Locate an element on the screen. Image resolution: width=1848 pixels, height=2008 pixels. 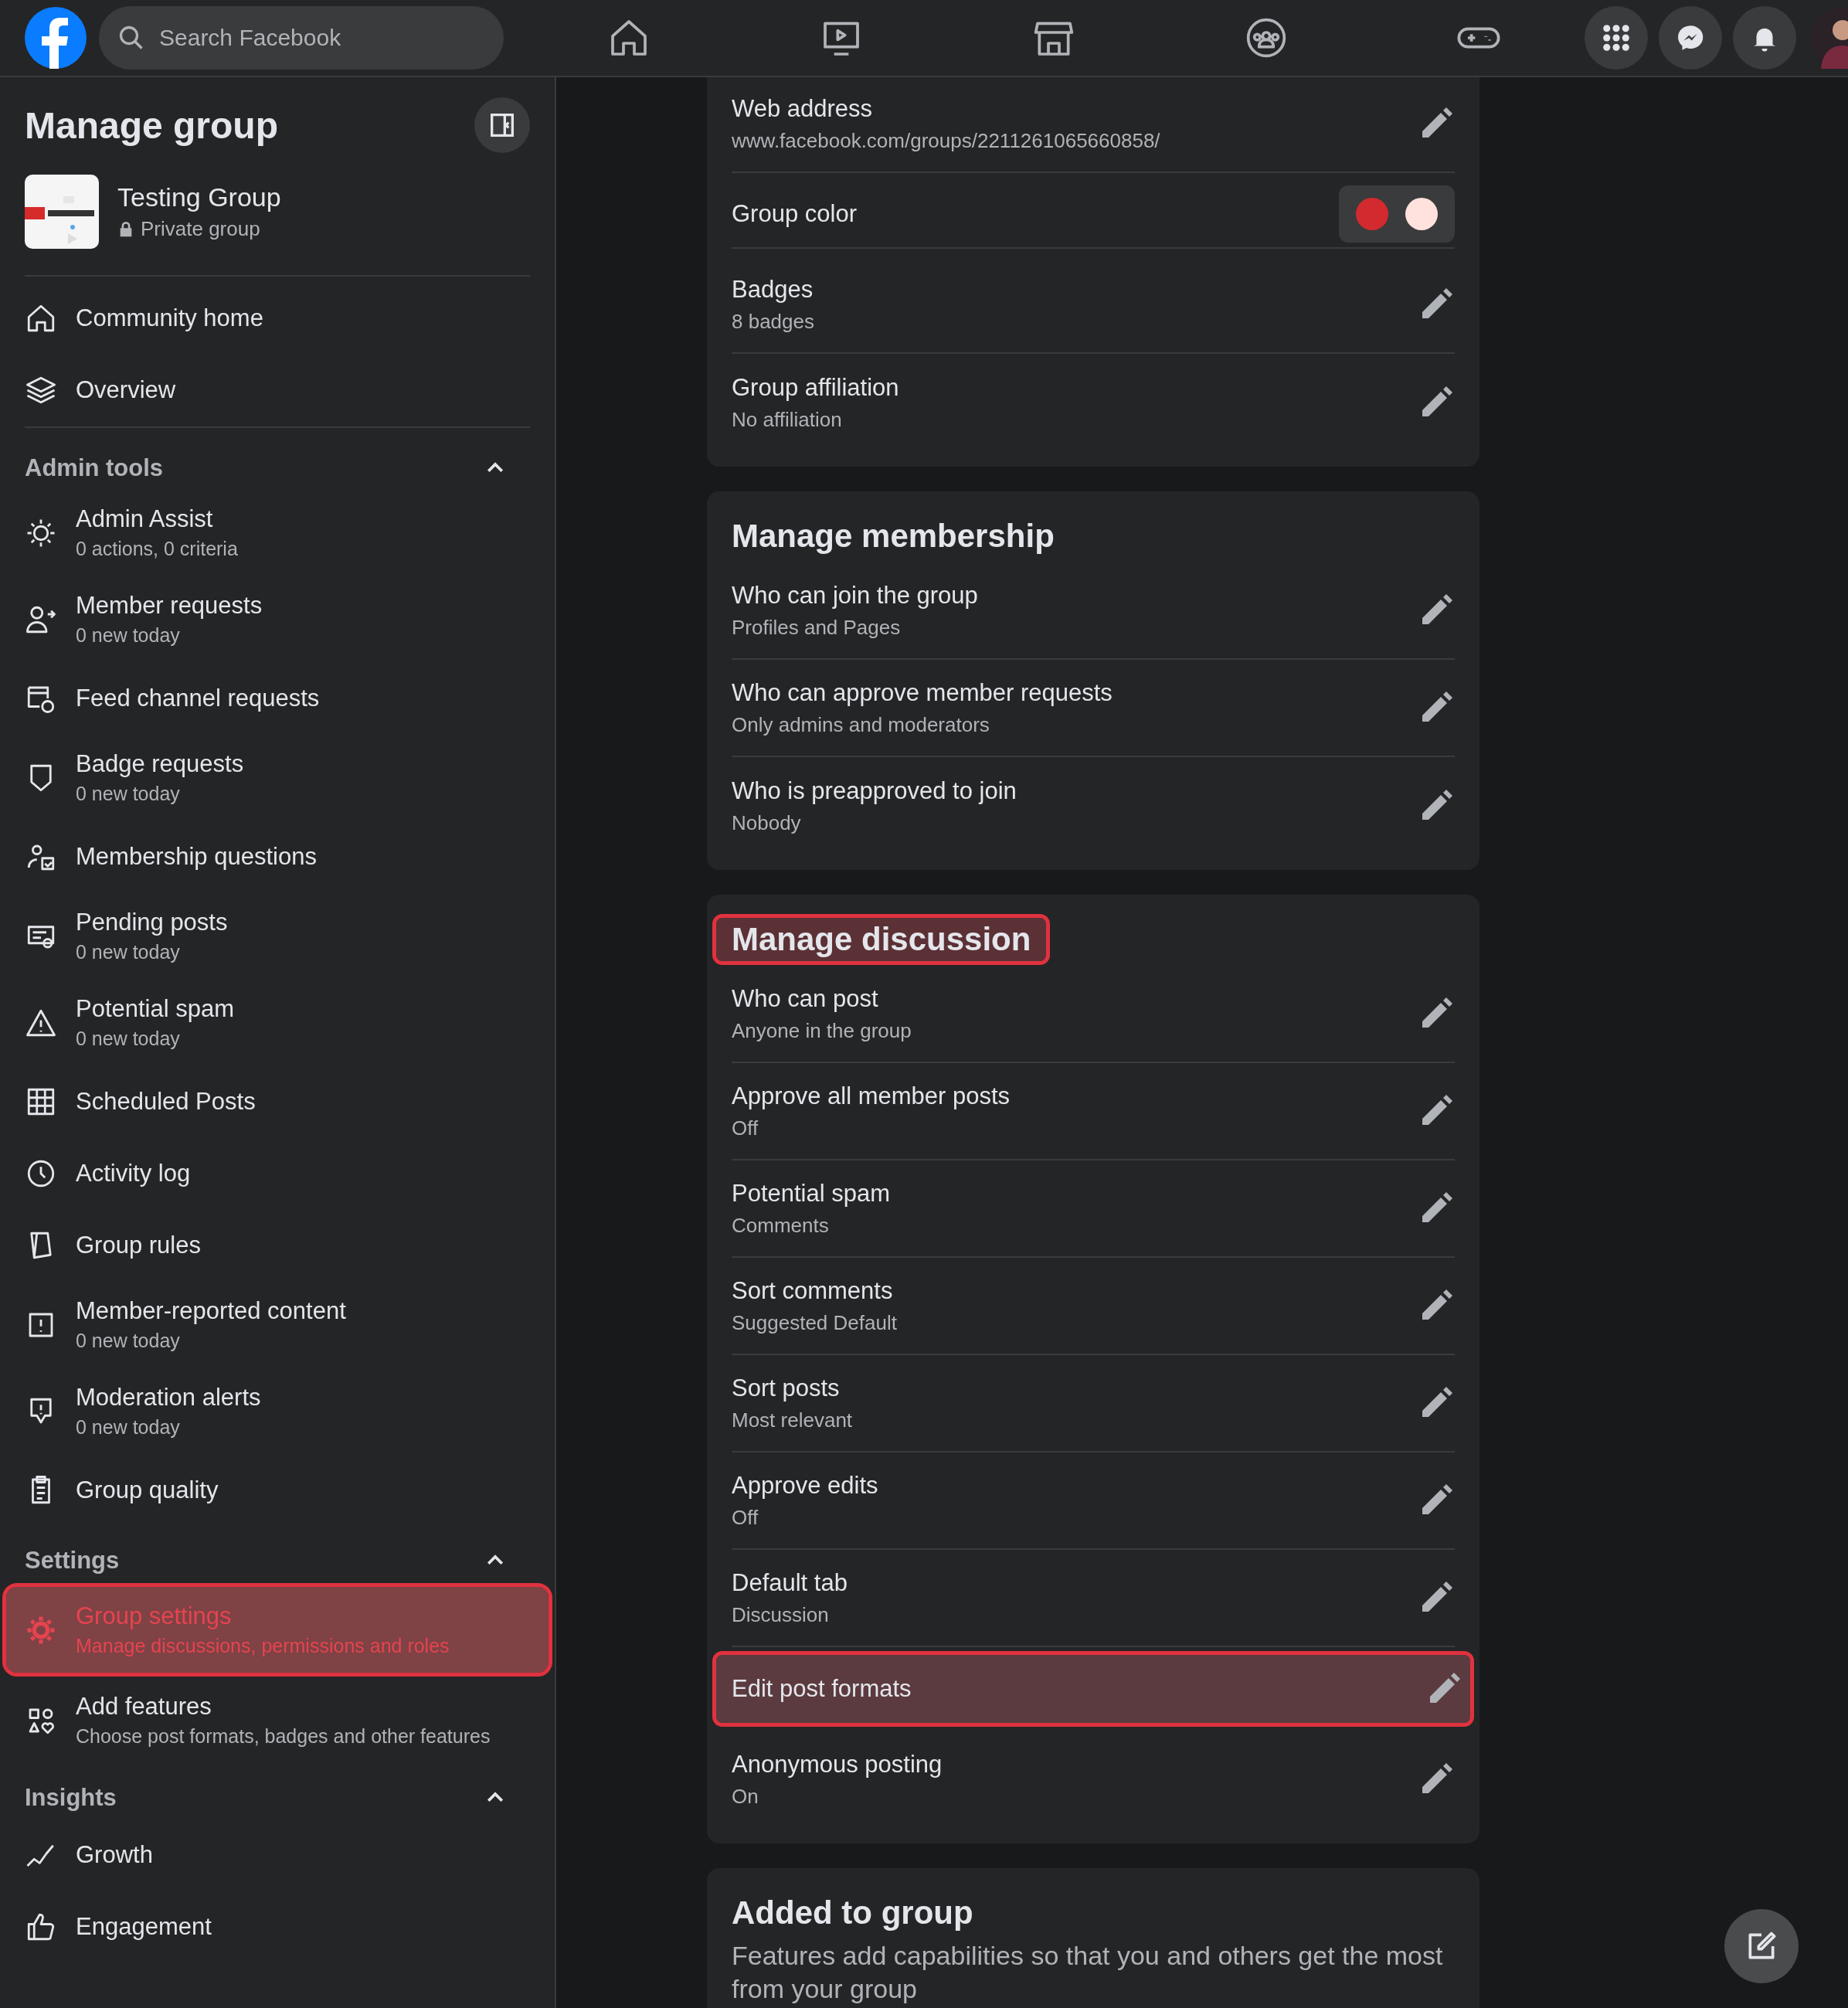
section-title: Settings is located at coordinates (72, 1561).